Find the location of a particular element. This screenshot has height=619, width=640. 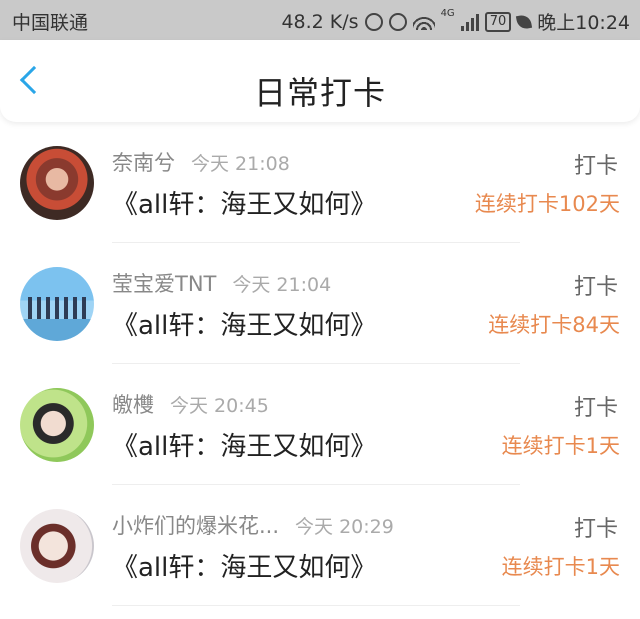

leaf-icon is located at coordinates (524, 21).